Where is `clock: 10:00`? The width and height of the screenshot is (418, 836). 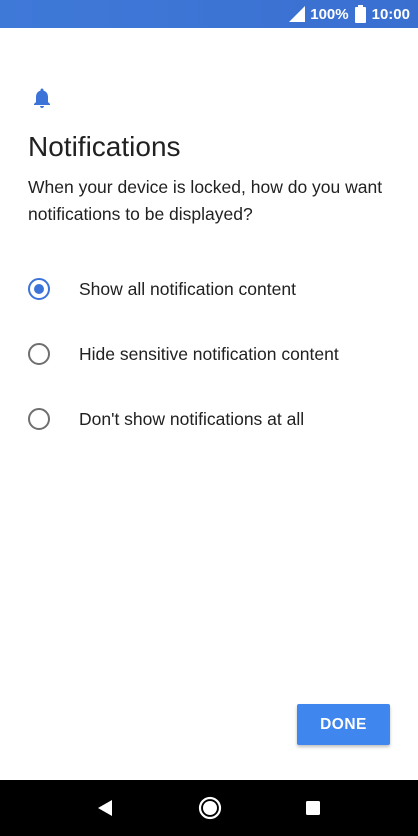 clock: 10:00 is located at coordinates (390, 14).